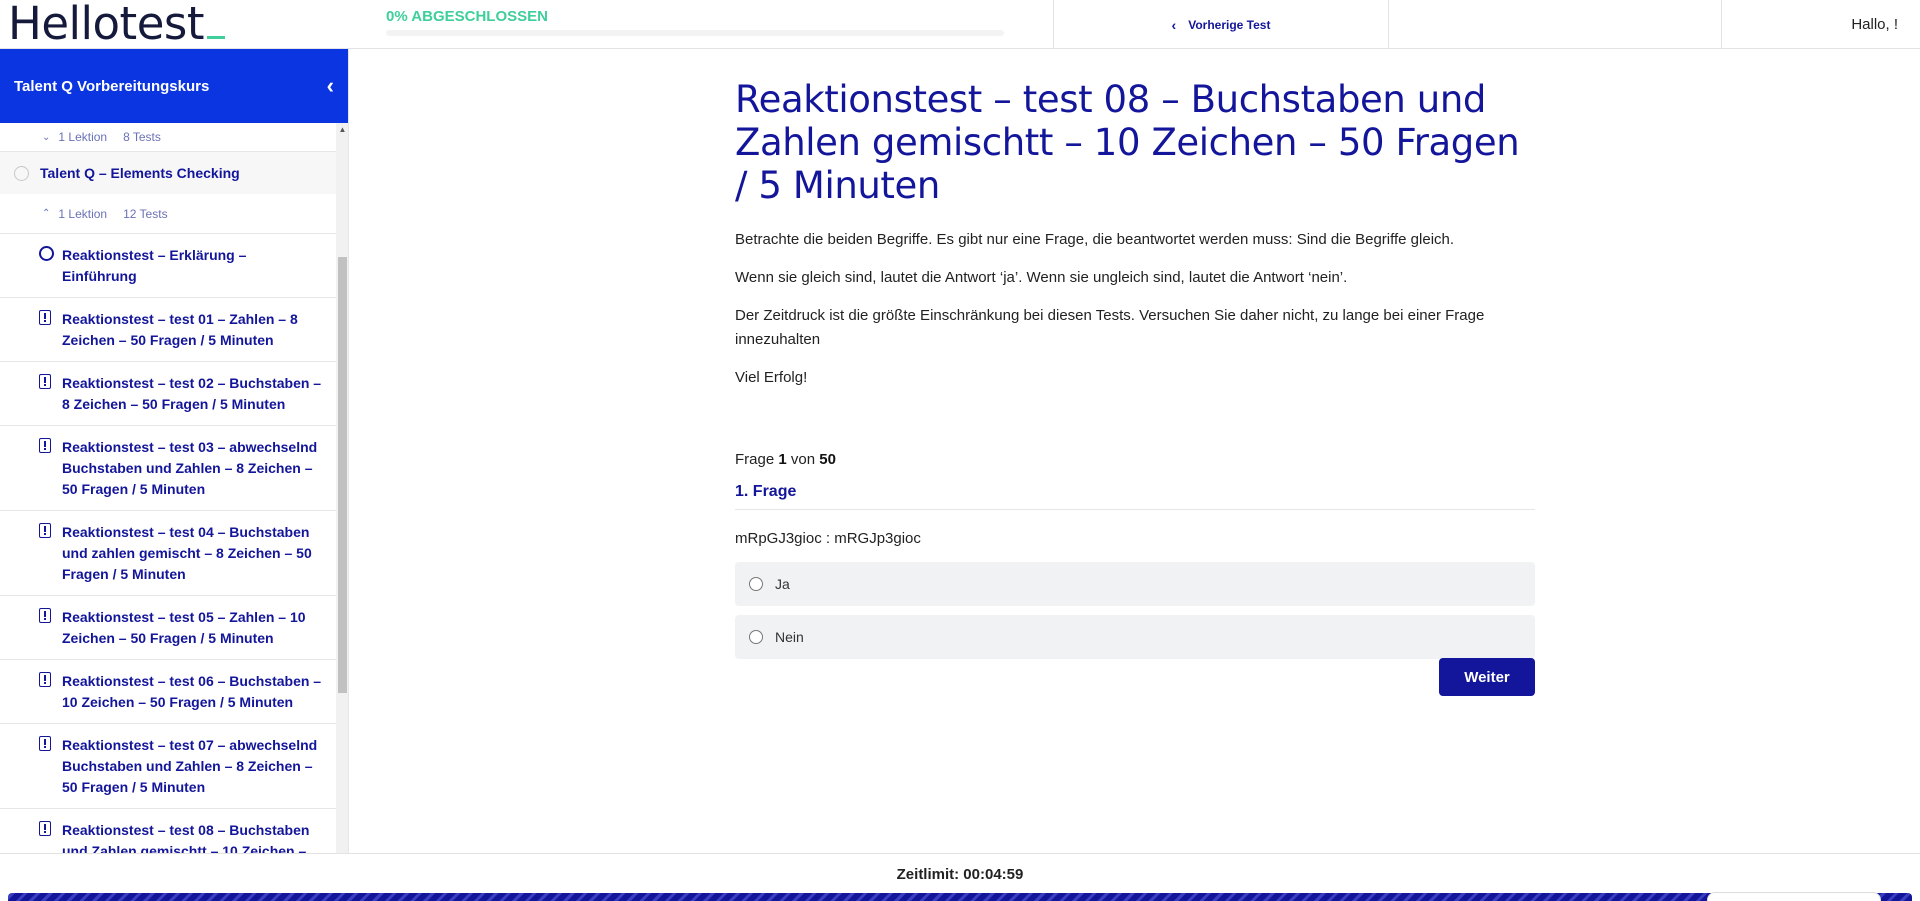  What do you see at coordinates (1135, 637) in the screenshot?
I see `answer-option-nein: Nein` at bounding box center [1135, 637].